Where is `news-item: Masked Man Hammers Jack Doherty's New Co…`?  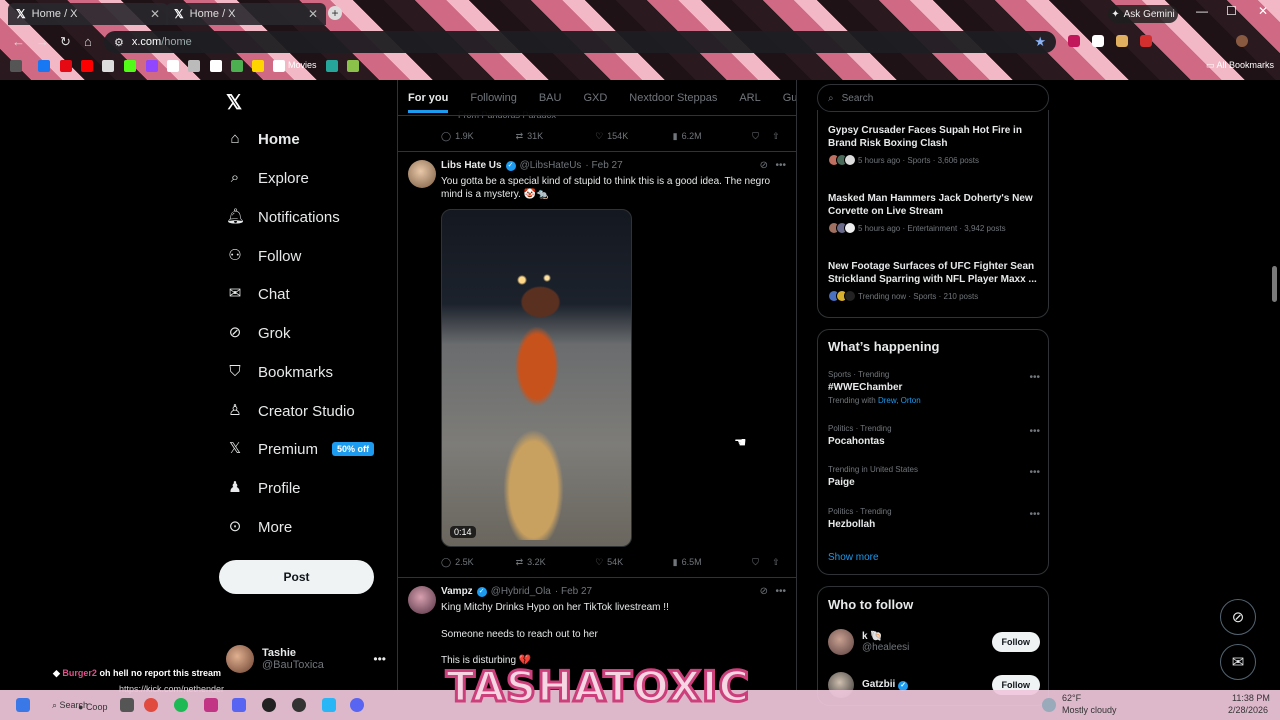 news-item: Masked Man Hammers Jack Doherty's New Co… is located at coordinates (934, 213).